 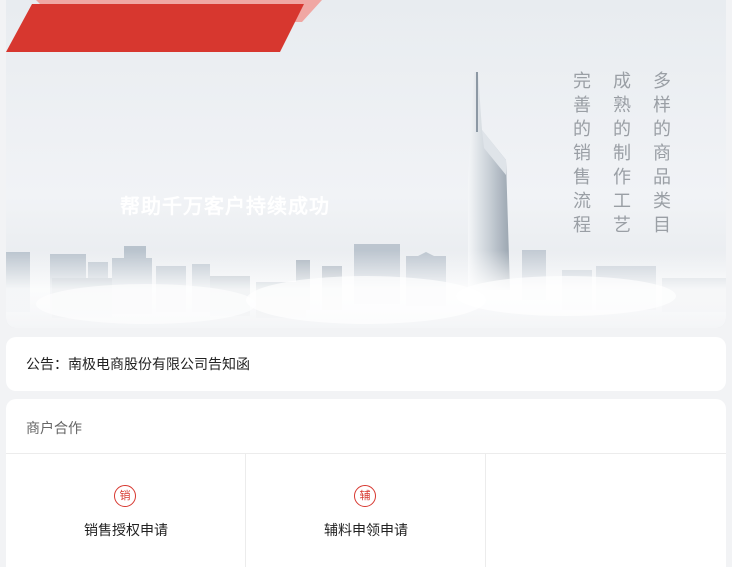 I want to click on section-title: 商户合作, so click(x=54, y=429).